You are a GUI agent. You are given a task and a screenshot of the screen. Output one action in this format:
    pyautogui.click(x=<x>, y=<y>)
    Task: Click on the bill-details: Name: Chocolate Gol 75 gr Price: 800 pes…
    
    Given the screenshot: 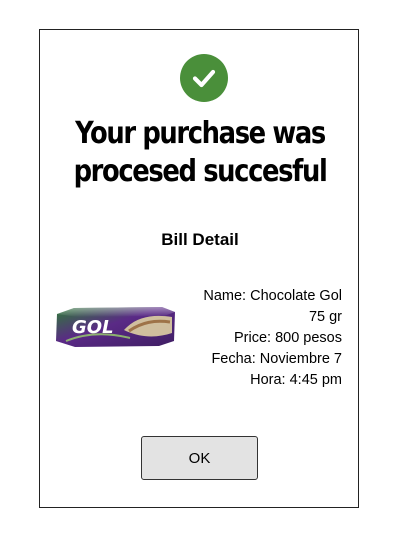 What is the action you would take?
    pyautogui.click(x=247, y=338)
    